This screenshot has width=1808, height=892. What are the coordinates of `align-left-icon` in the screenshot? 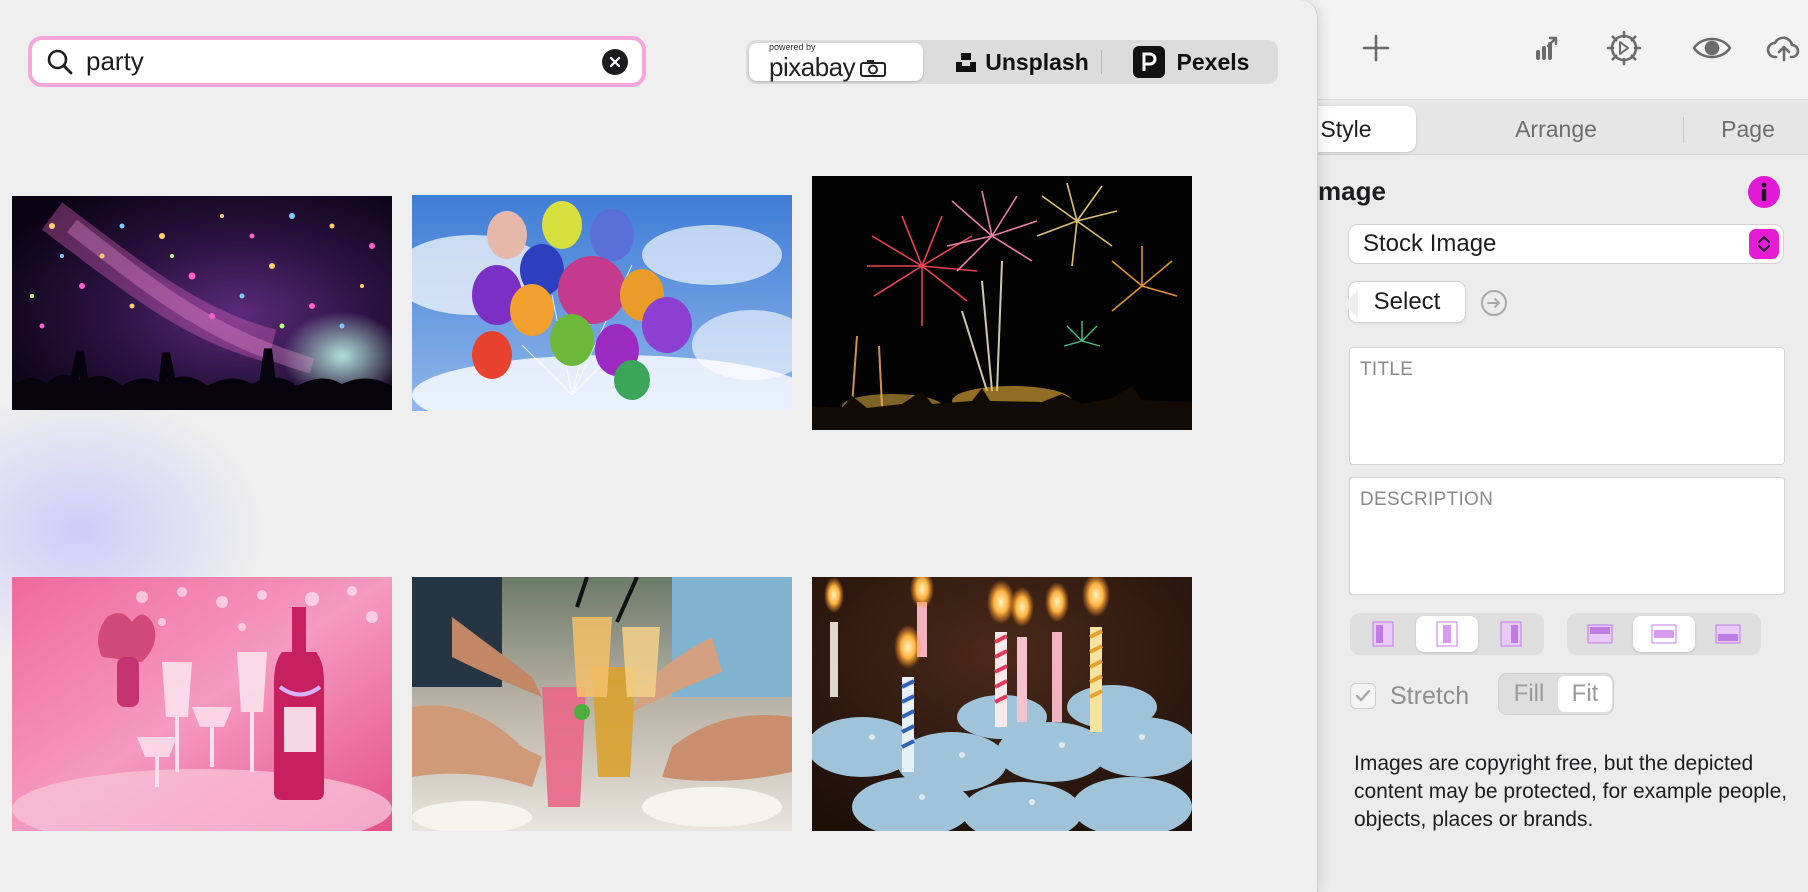 It's located at (1383, 634).